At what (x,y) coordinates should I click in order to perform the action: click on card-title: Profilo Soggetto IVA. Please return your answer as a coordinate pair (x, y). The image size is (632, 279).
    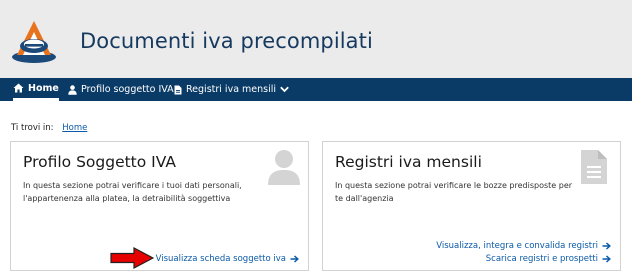
    Looking at the image, I should click on (99, 162).